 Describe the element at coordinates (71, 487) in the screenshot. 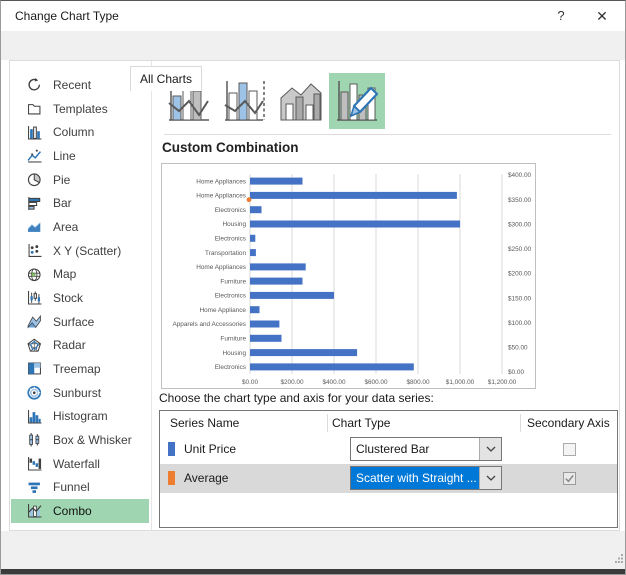

I see `sidebar-item-label: Funnel` at that location.